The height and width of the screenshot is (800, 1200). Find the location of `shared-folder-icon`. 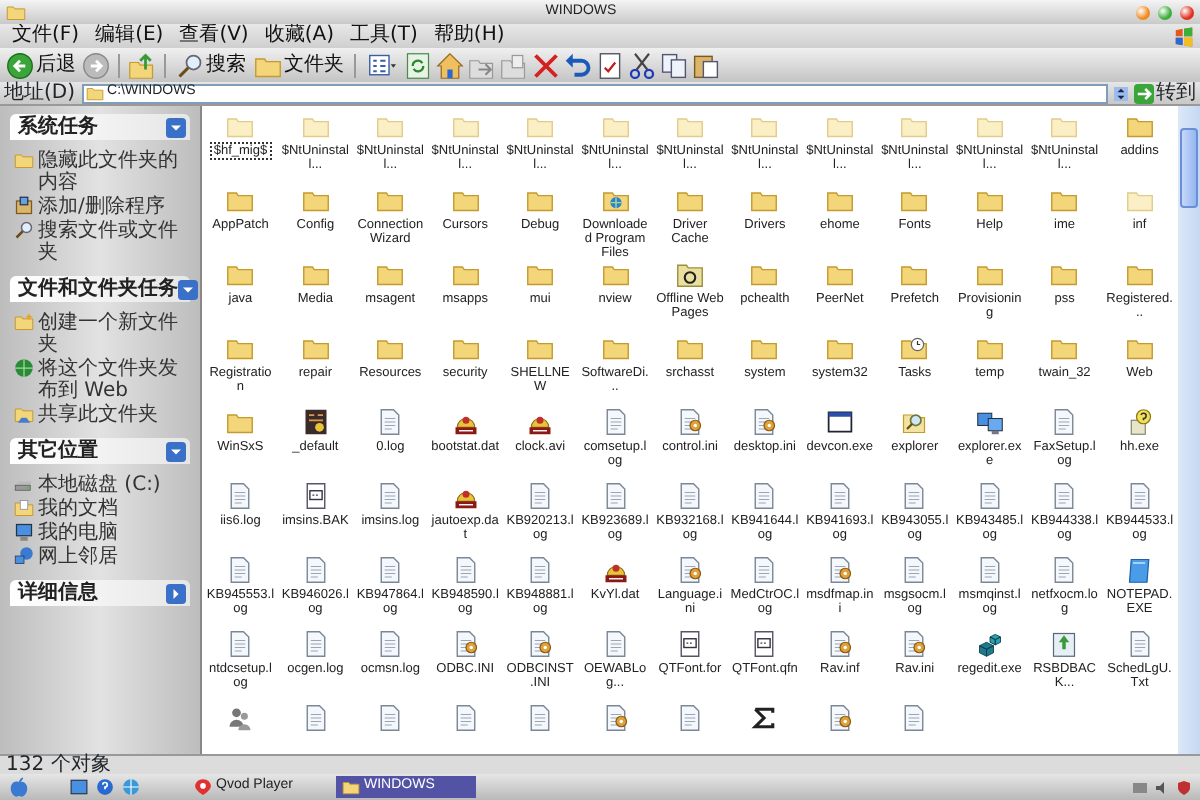

shared-folder-icon is located at coordinates (24, 414).